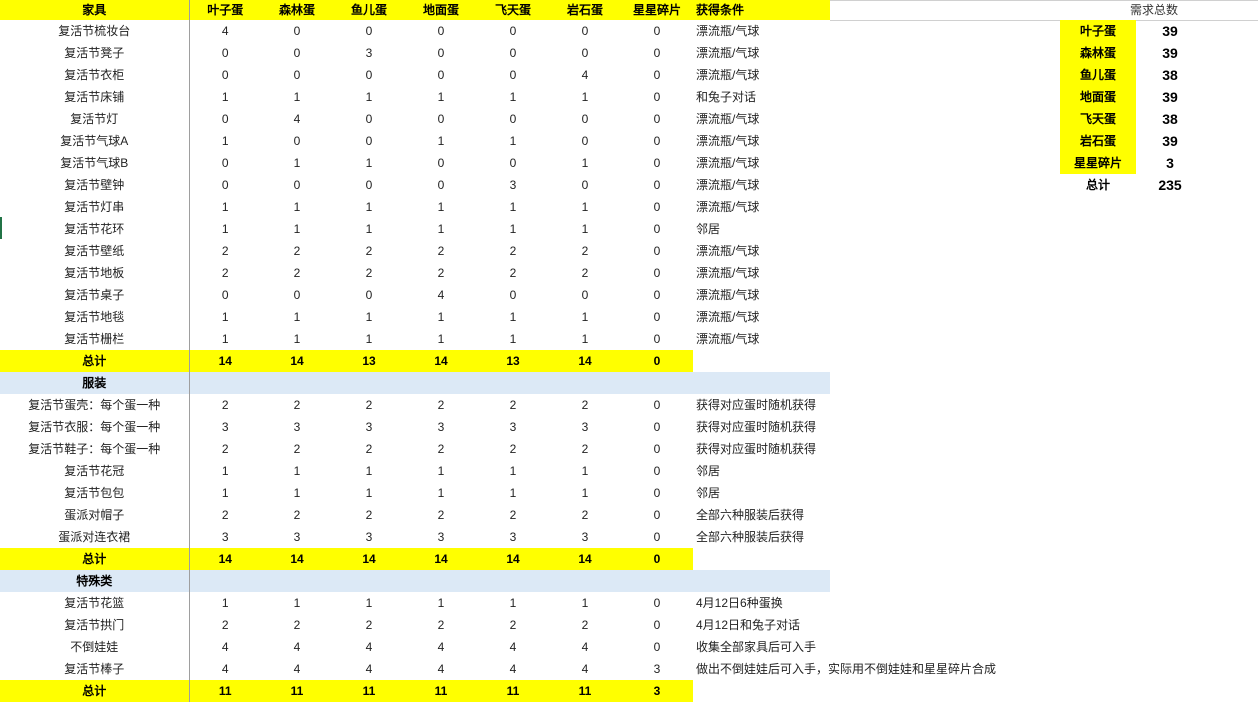  What do you see at coordinates (761, 31) in the screenshot?
I see `condition-cell: 漂流瓶/气球` at bounding box center [761, 31].